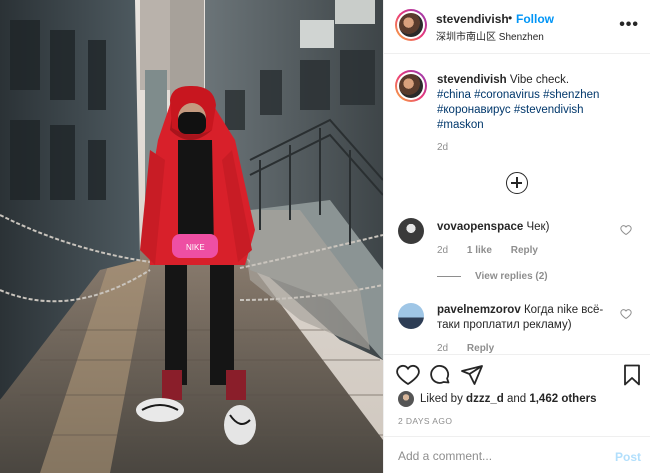 The width and height of the screenshot is (650, 473). I want to click on more-options-icon: •••, so click(629, 25).